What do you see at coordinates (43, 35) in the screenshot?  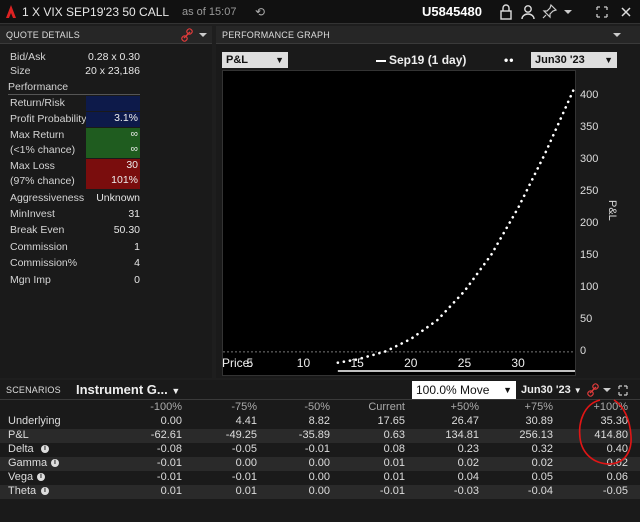 I see `panel-title: QUOTE DETAILS` at bounding box center [43, 35].